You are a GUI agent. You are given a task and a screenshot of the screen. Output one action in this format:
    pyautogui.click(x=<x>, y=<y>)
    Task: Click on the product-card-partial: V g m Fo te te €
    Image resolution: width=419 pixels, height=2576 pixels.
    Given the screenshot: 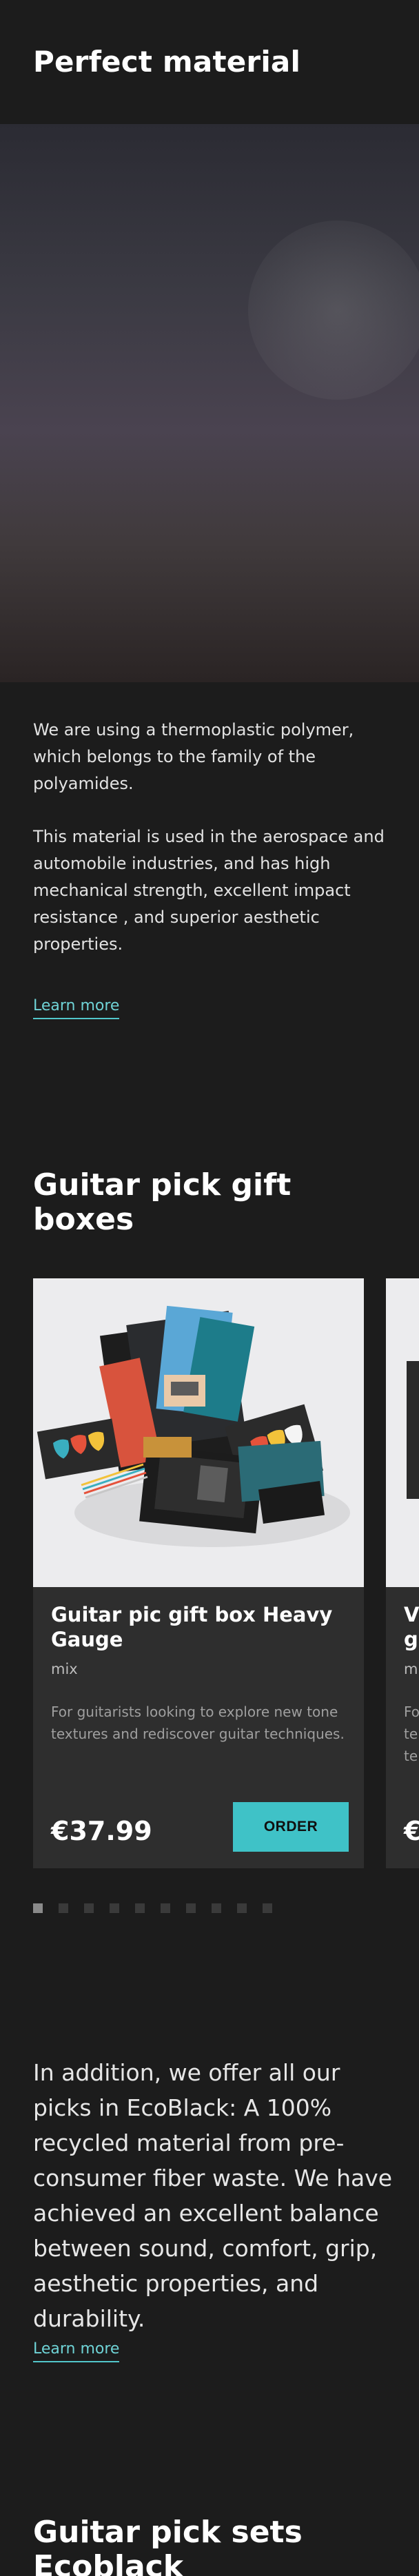 What is the action you would take?
    pyautogui.click(x=402, y=1573)
    